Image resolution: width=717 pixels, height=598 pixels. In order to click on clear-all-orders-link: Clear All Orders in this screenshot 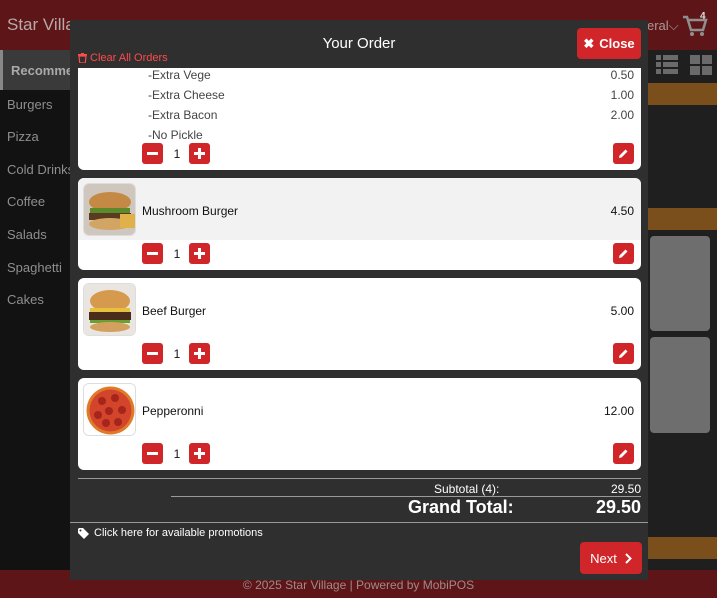, I will do `click(123, 58)`.